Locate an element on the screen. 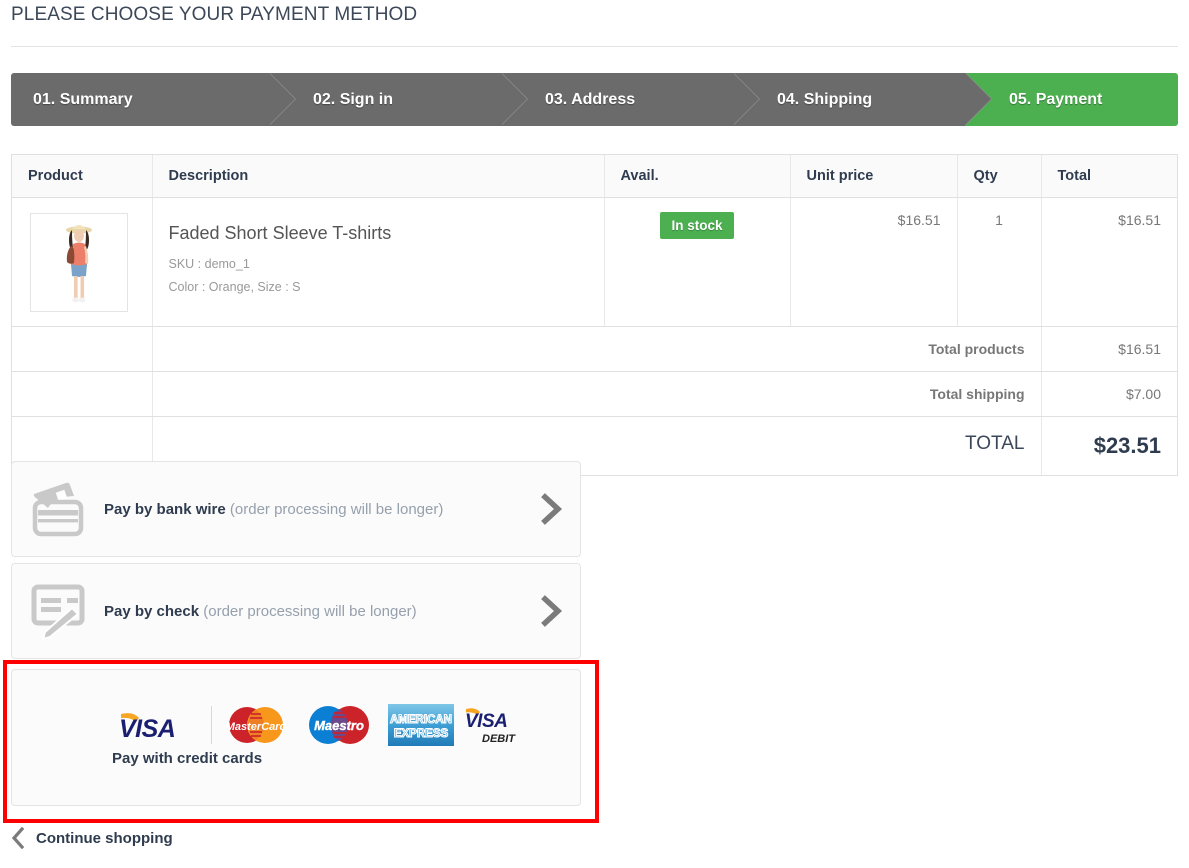 The image size is (1189, 868). step-sign-in-label: 02. Sign in is located at coordinates (353, 99).